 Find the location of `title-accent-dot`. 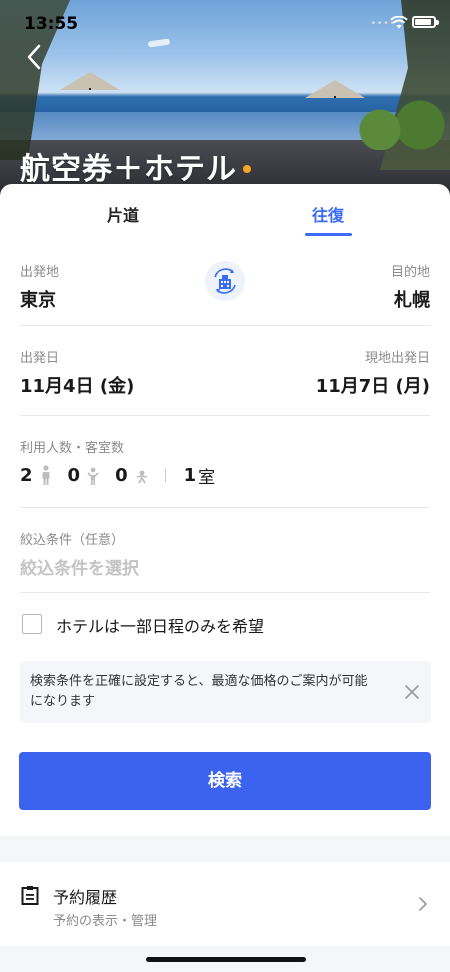

title-accent-dot is located at coordinates (247, 169).